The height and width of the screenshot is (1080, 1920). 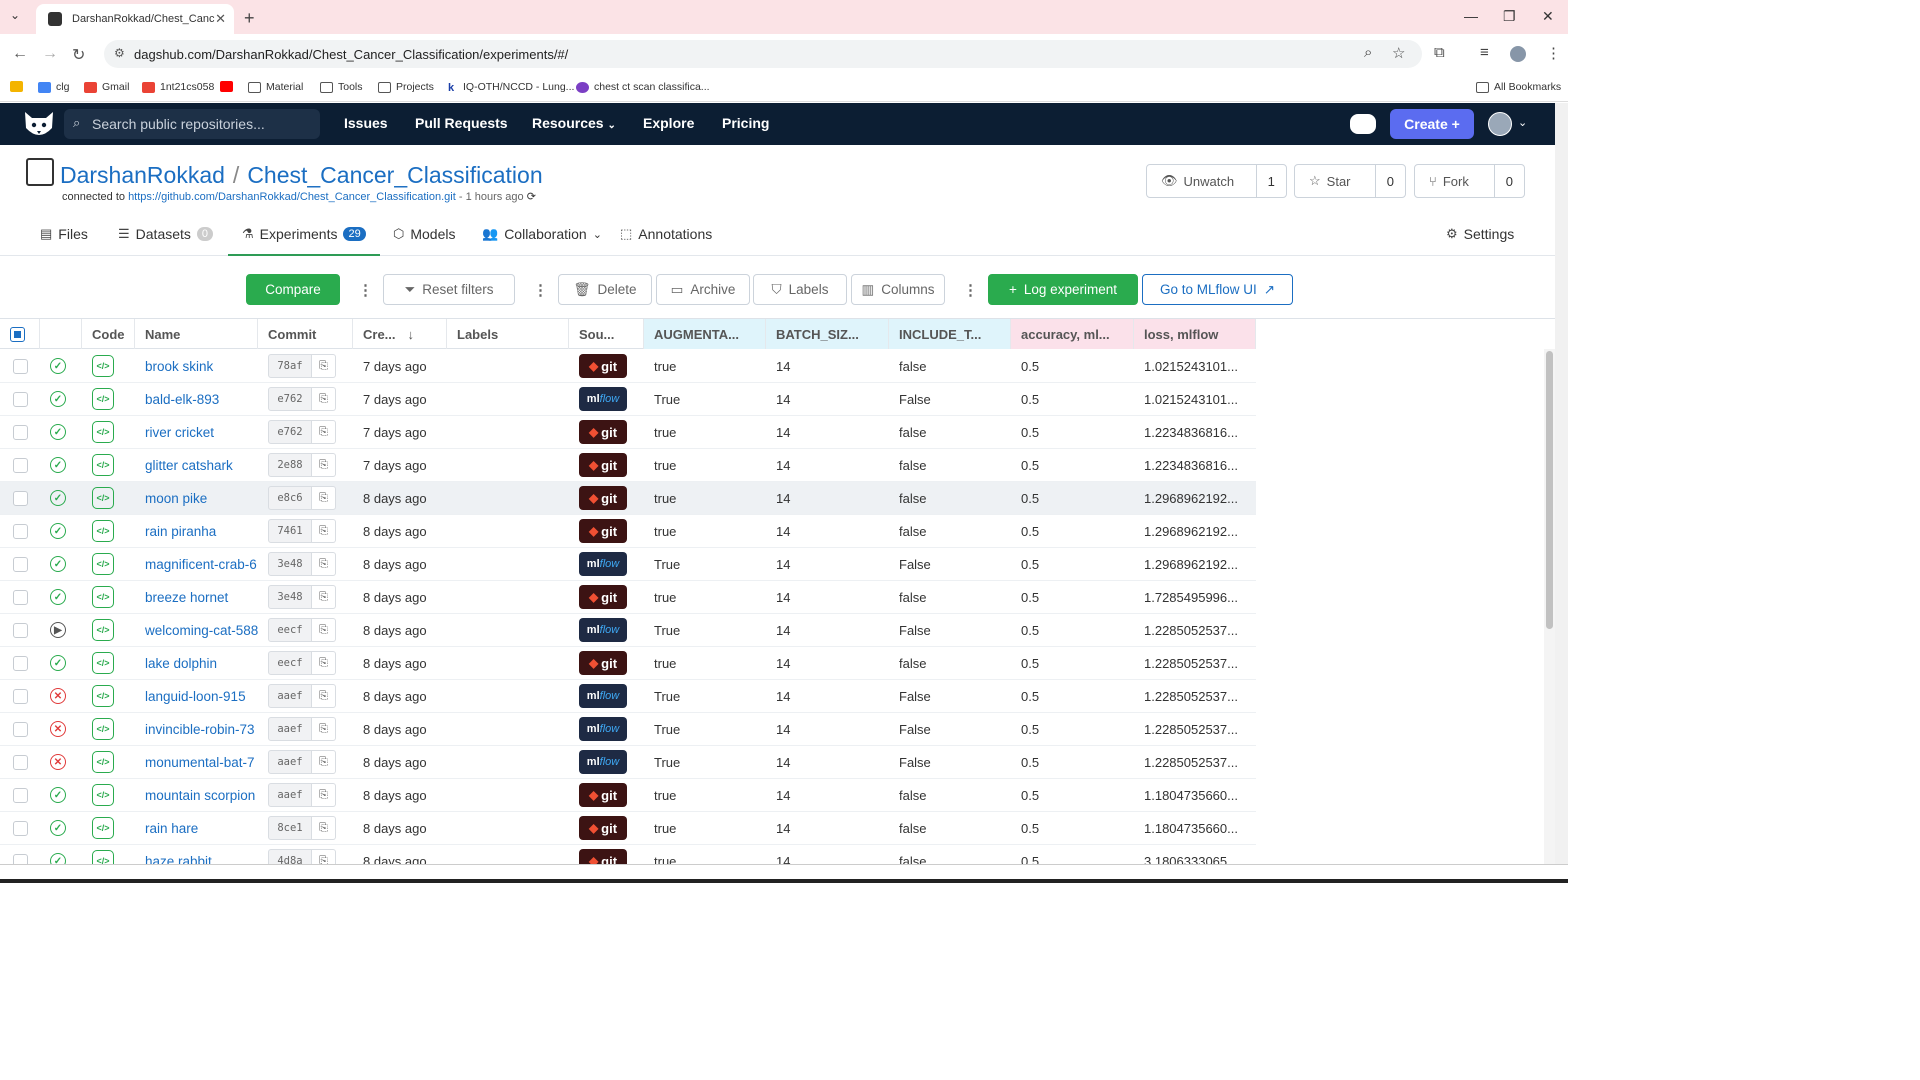 What do you see at coordinates (1195, 334) in the screenshot?
I see `header-loss: loss, mlflow` at bounding box center [1195, 334].